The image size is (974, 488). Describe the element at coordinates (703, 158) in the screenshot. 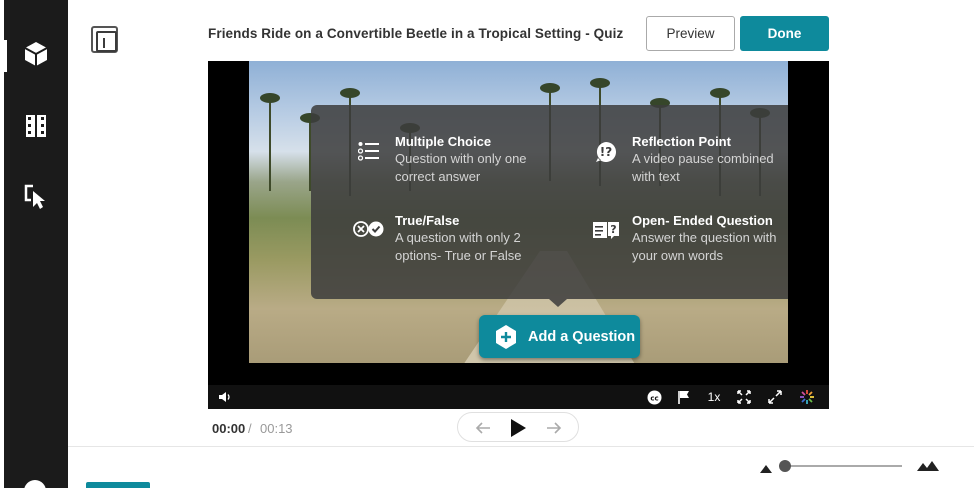

I see `option-description: A video pause combined` at that location.